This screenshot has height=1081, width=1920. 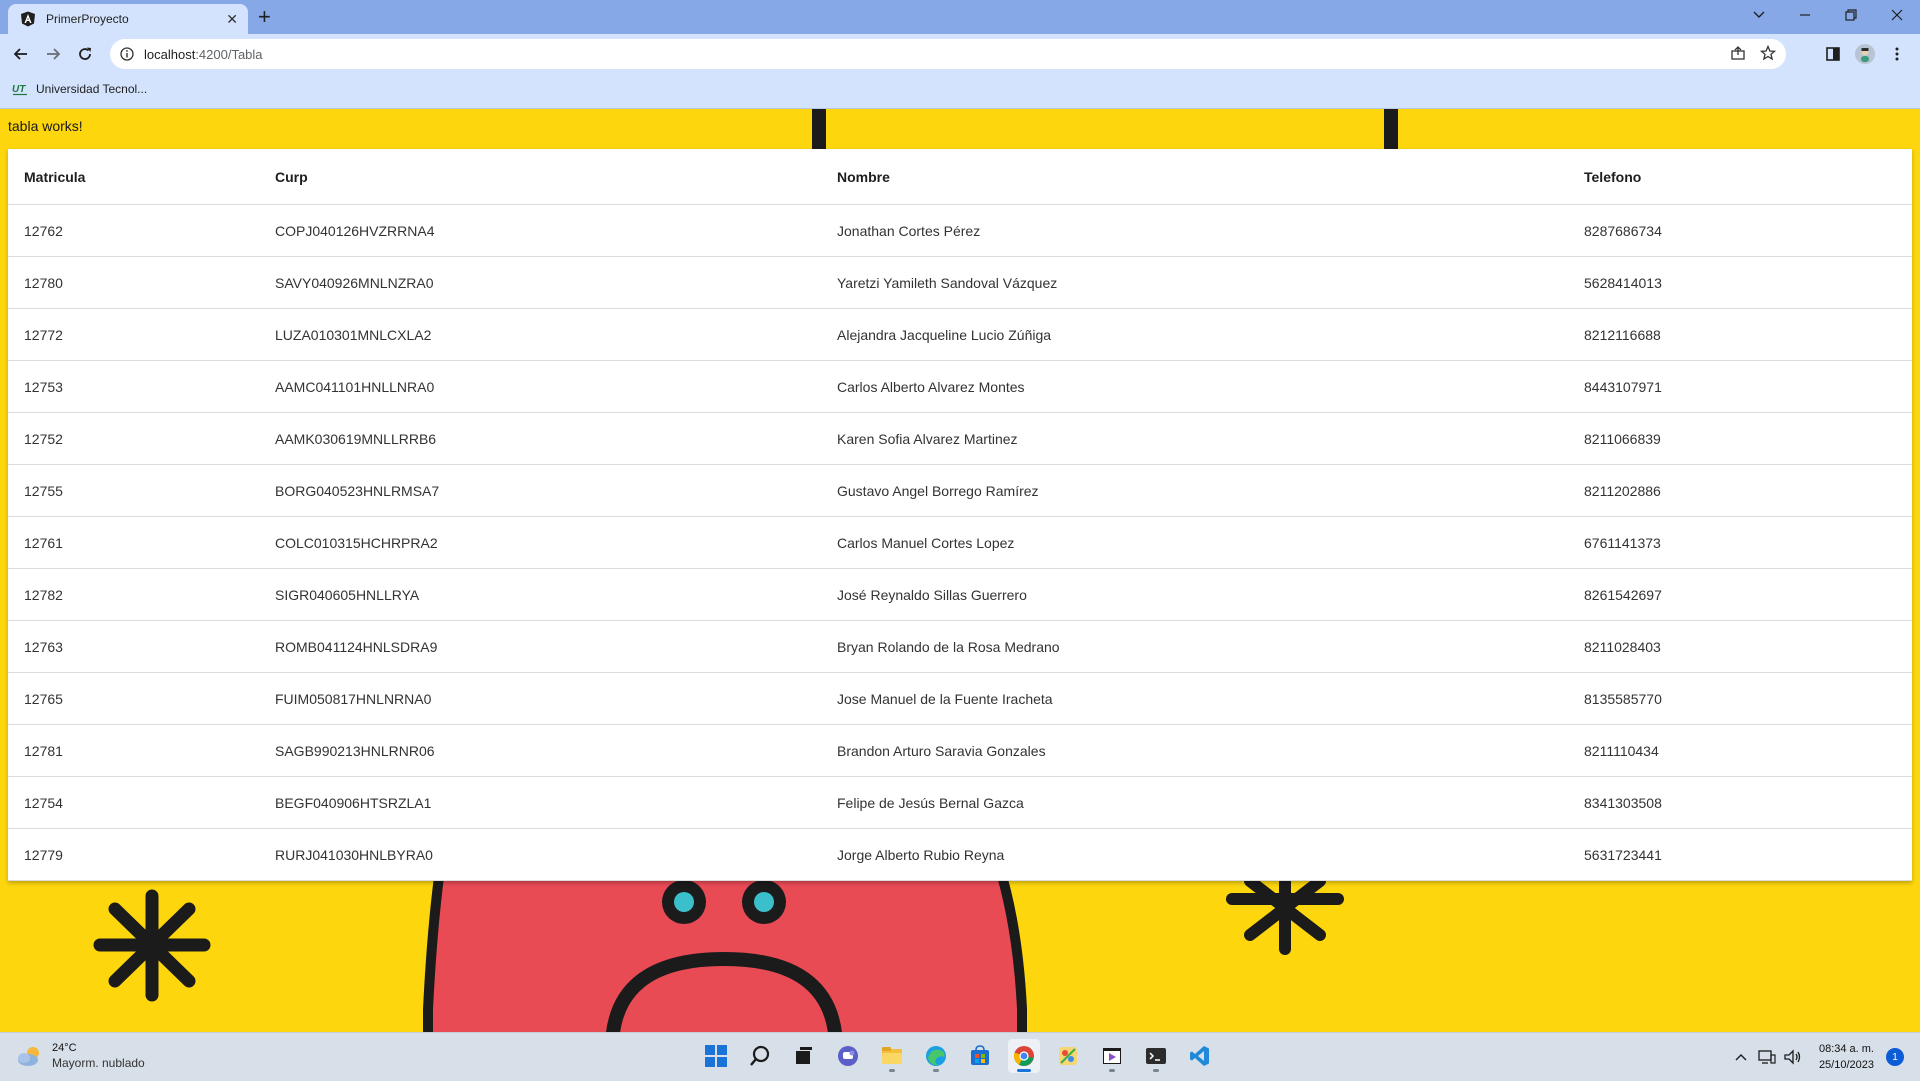 I want to click on new-tab-button: +, so click(x=264, y=17).